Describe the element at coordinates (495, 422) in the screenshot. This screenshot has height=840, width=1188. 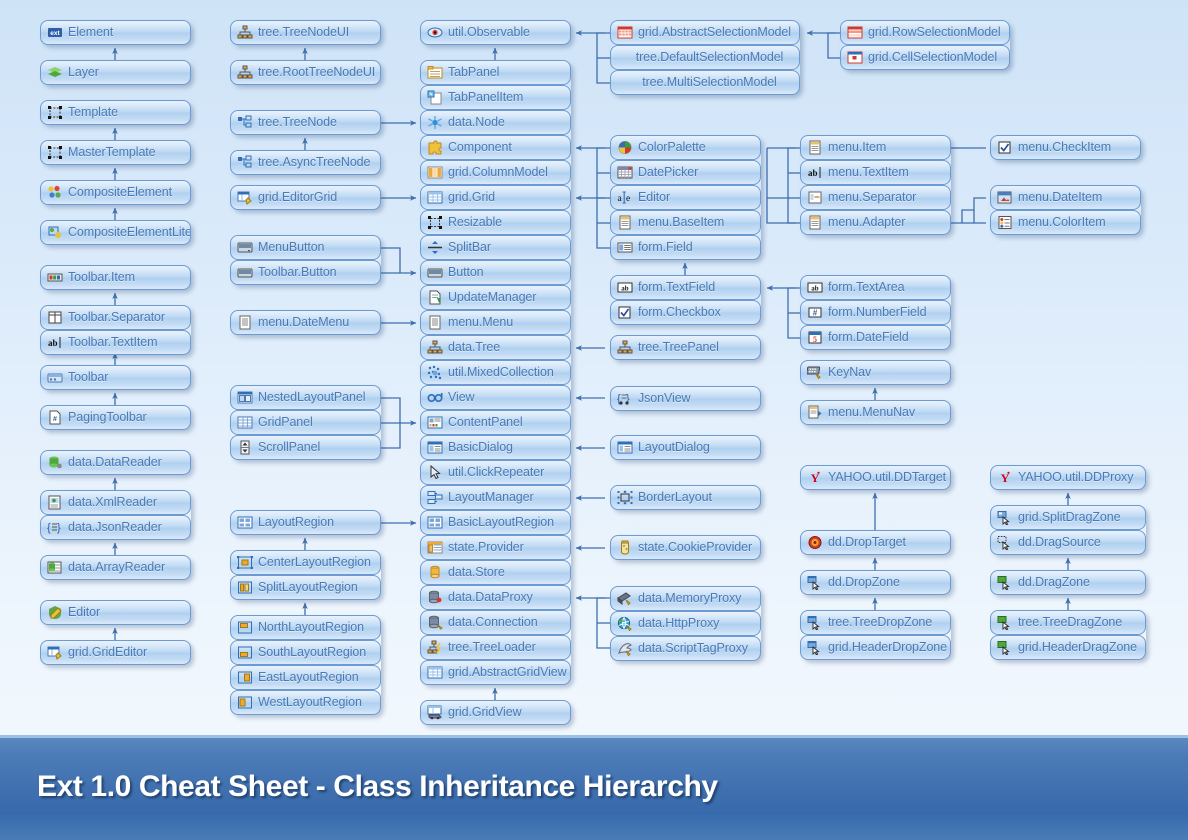
I see `class-box: ContentPanel` at that location.